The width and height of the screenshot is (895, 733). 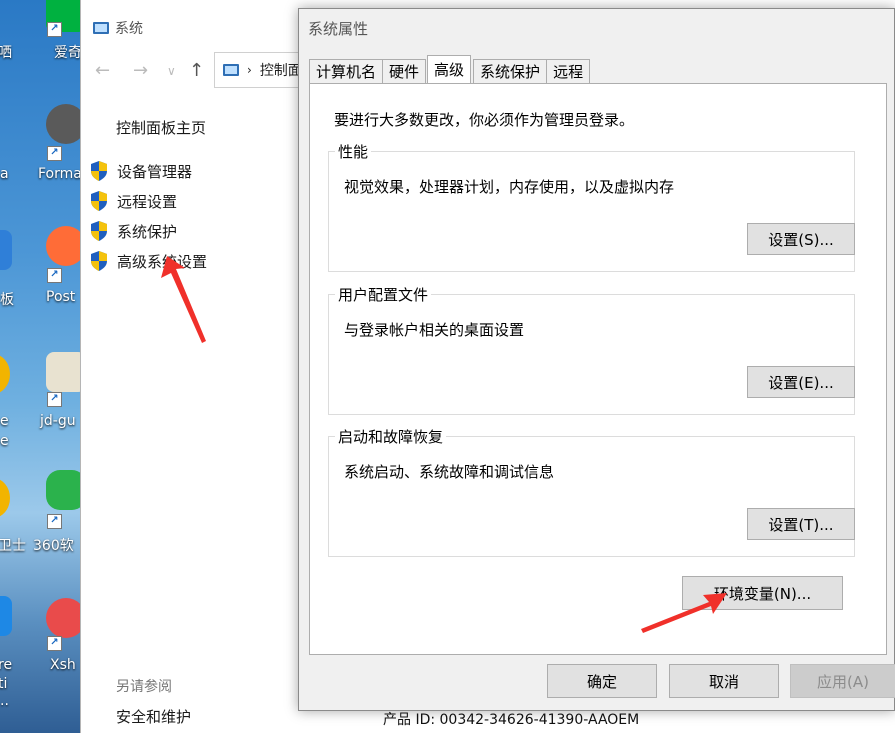 I want to click on group-title: 性能, so click(x=353, y=151).